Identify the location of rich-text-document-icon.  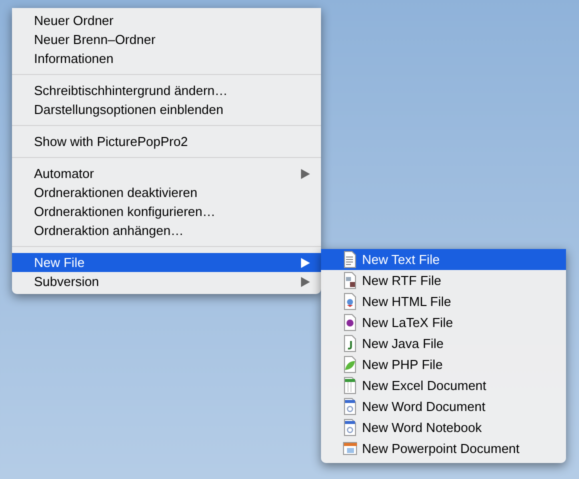
(350, 280).